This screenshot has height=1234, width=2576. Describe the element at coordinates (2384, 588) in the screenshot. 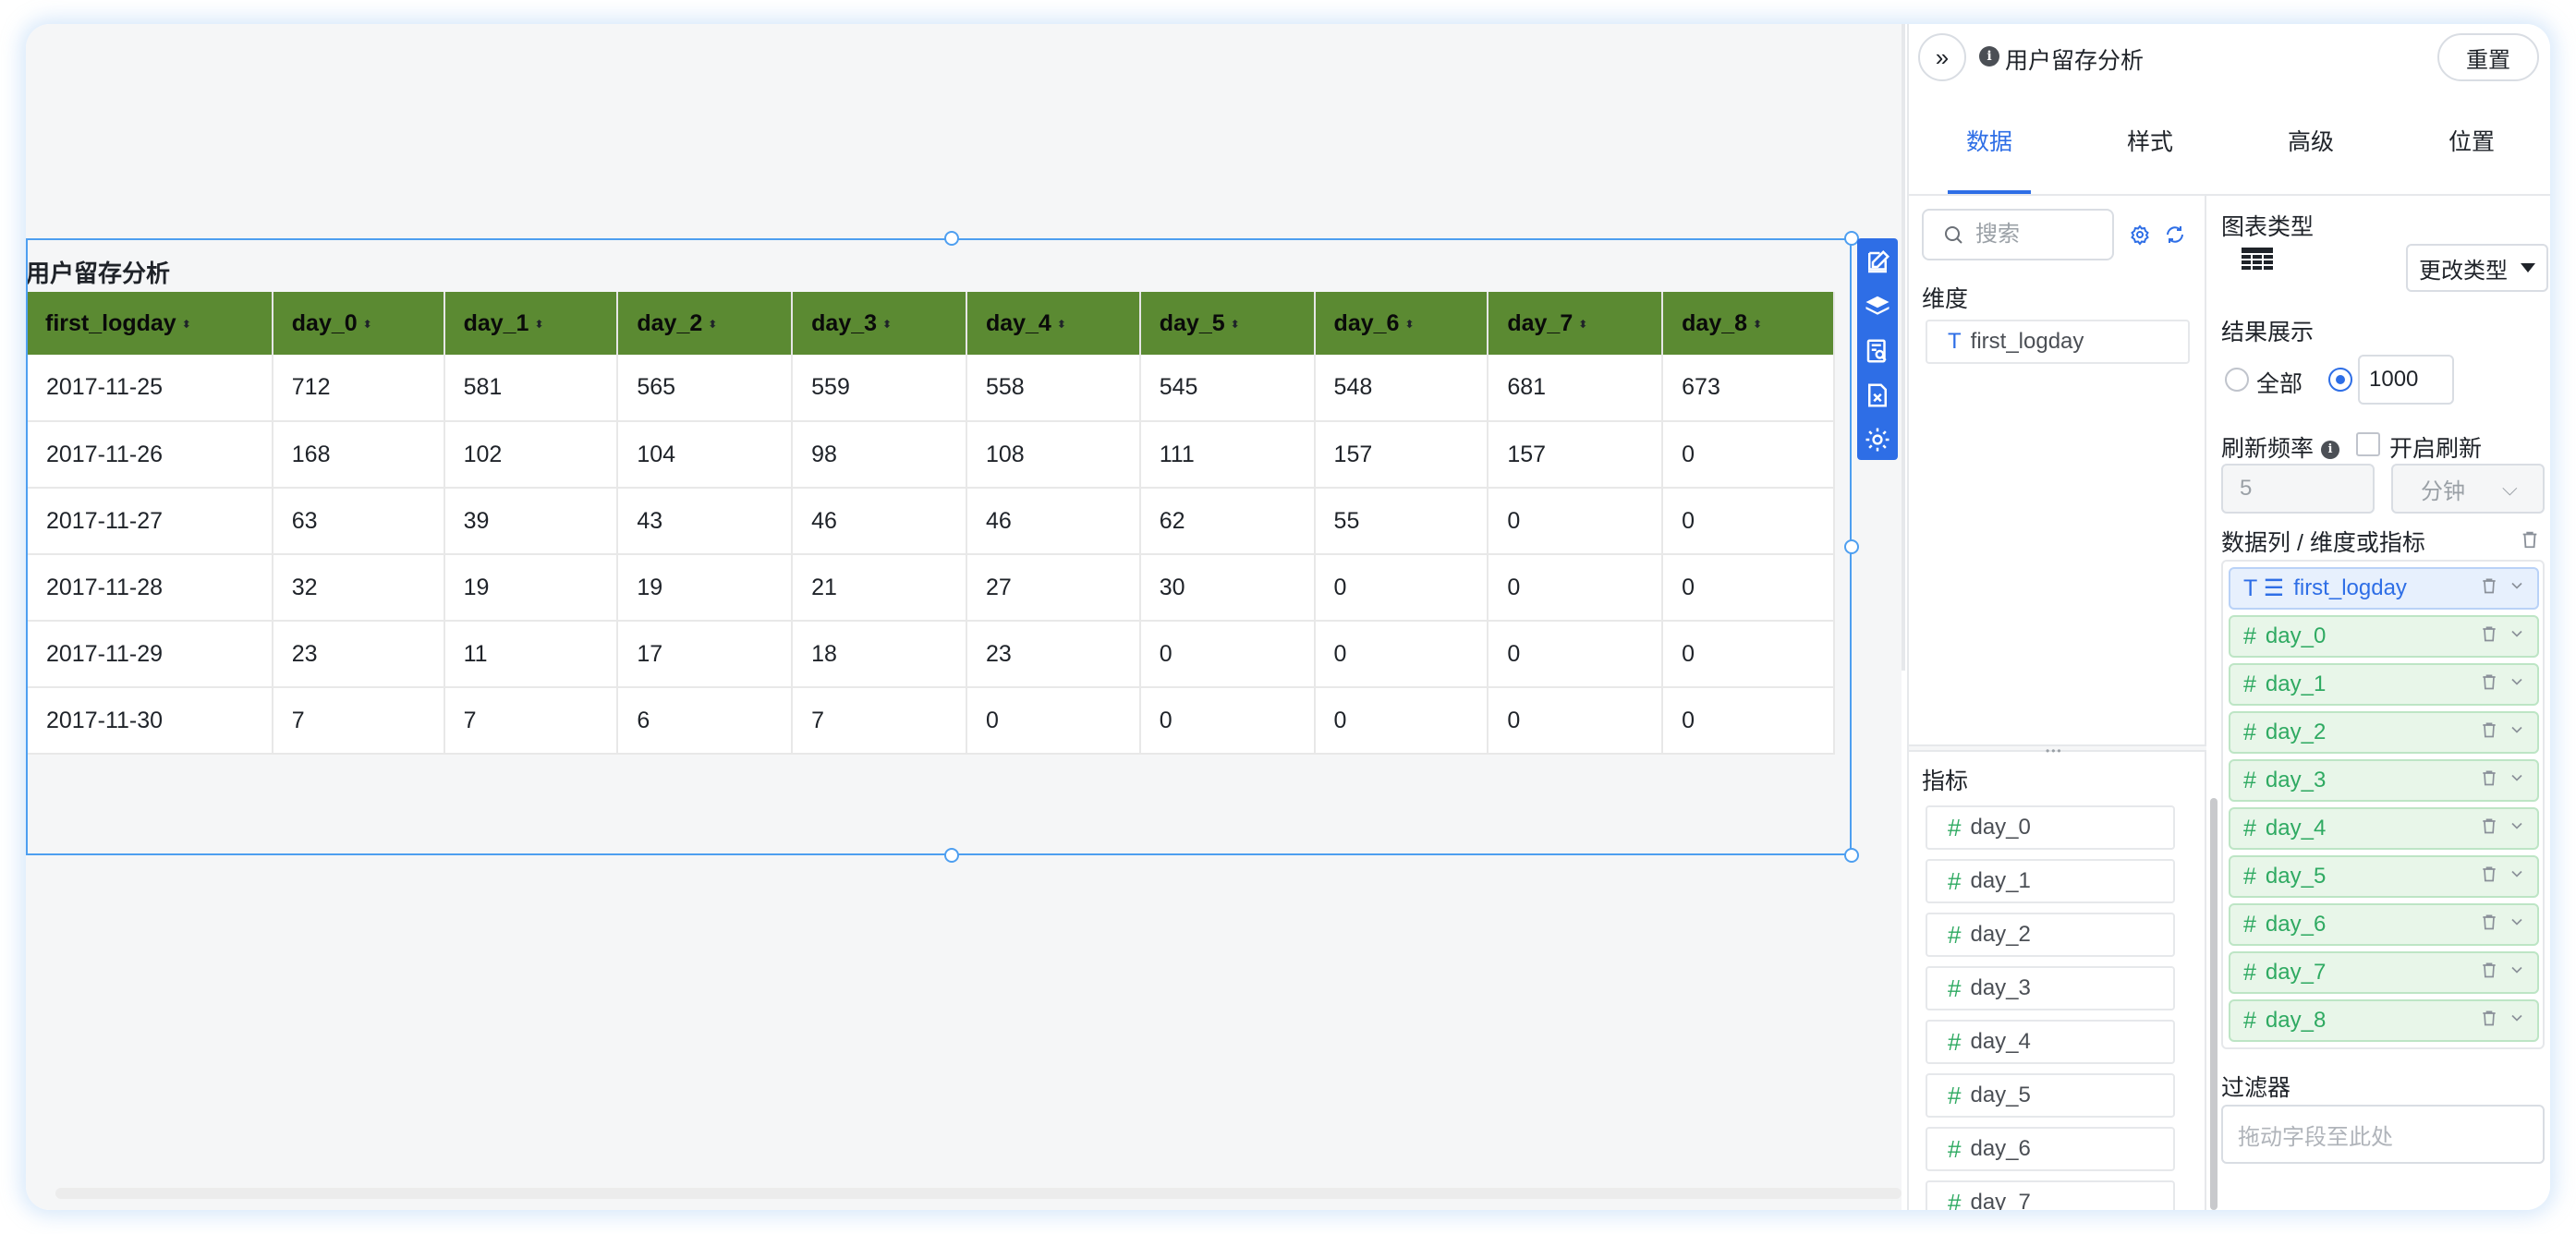

I see `data-column-item: T ☰ first_logday` at that location.